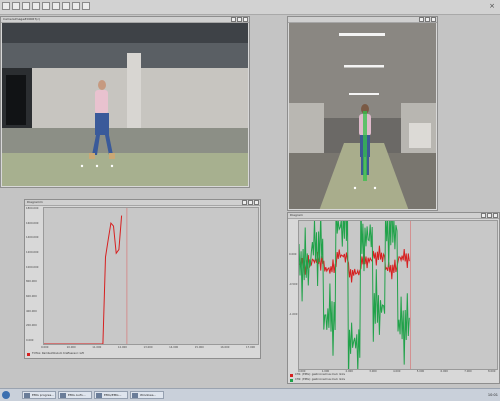  Describe the element at coordinates (420, 371) in the screenshot. I see `x-tick-label: 5.000` at that location.